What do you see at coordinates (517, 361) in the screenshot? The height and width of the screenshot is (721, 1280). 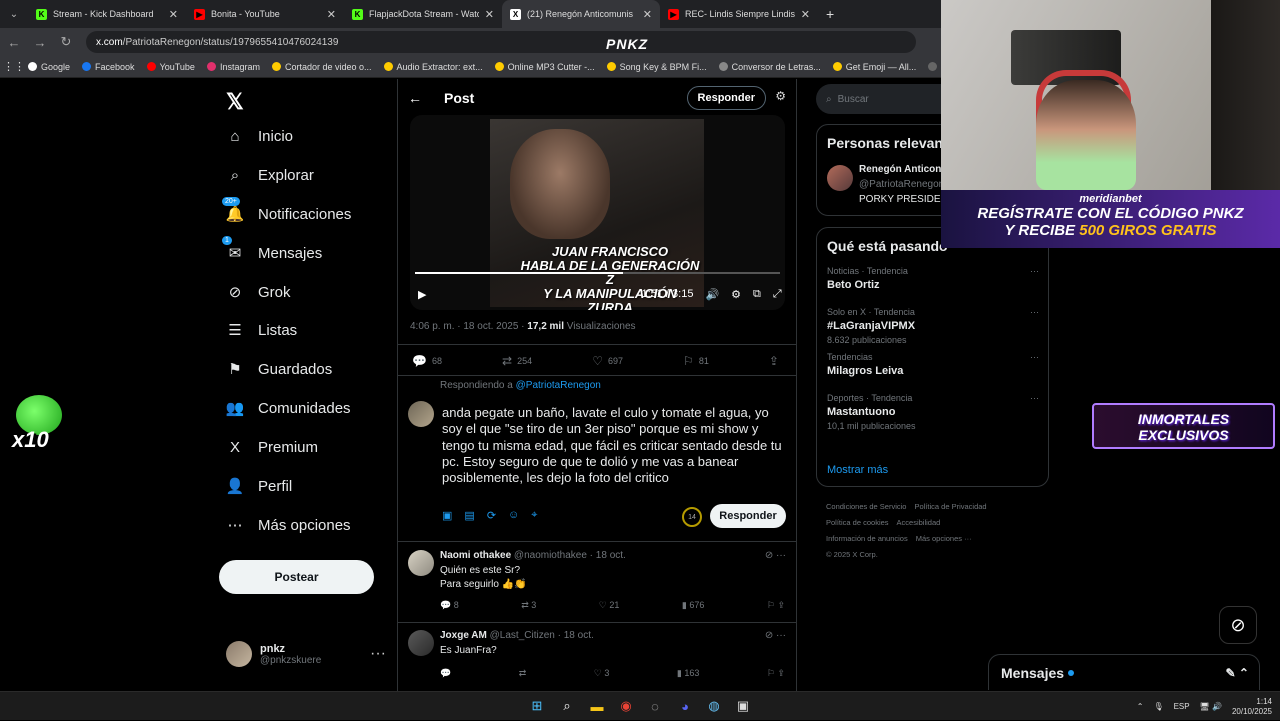 I see `repost-action: ⇄ 254` at bounding box center [517, 361].